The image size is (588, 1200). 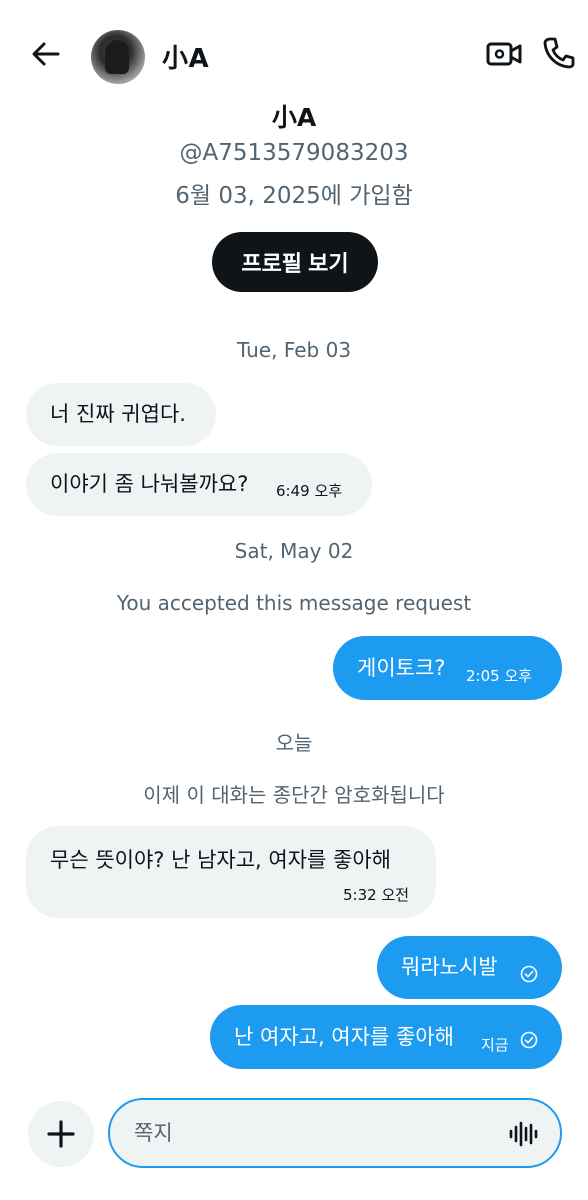 I want to click on message-text: 난 여자고, 여자를 좋아해, so click(x=344, y=1037).